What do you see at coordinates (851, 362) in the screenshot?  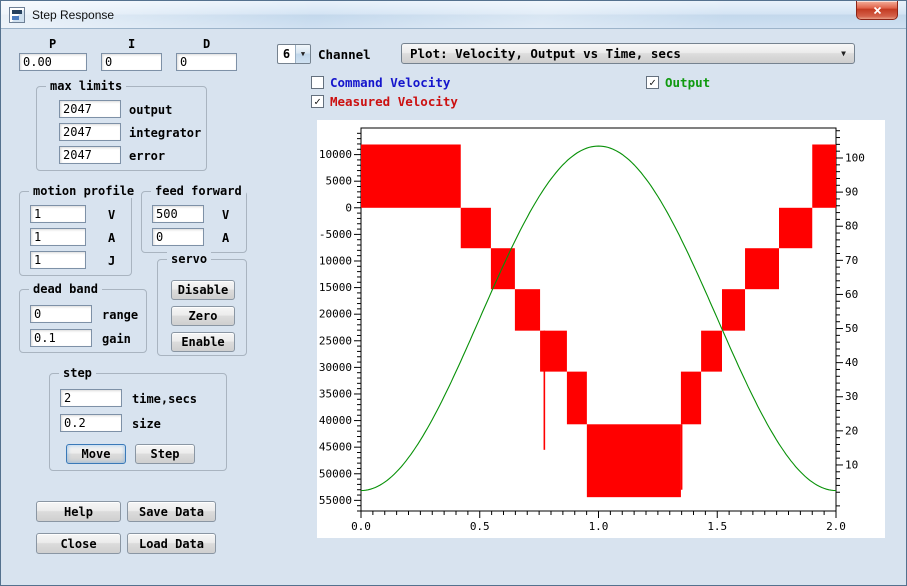 I see `svg-text: 40` at bounding box center [851, 362].